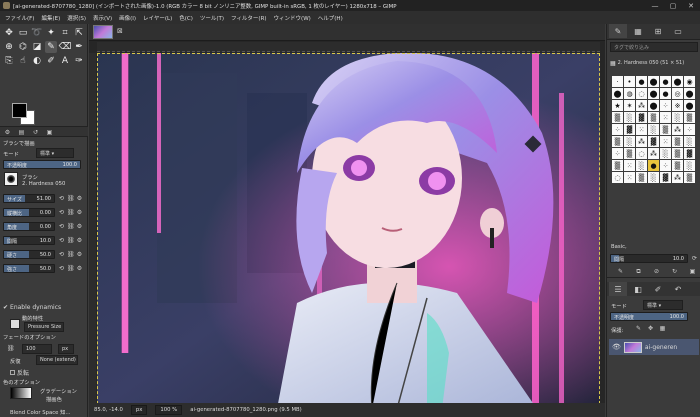 Image resolution: width=700 pixels, height=417 pixels. I want to click on option-slider-0: サイズ 51.00, so click(29, 198).